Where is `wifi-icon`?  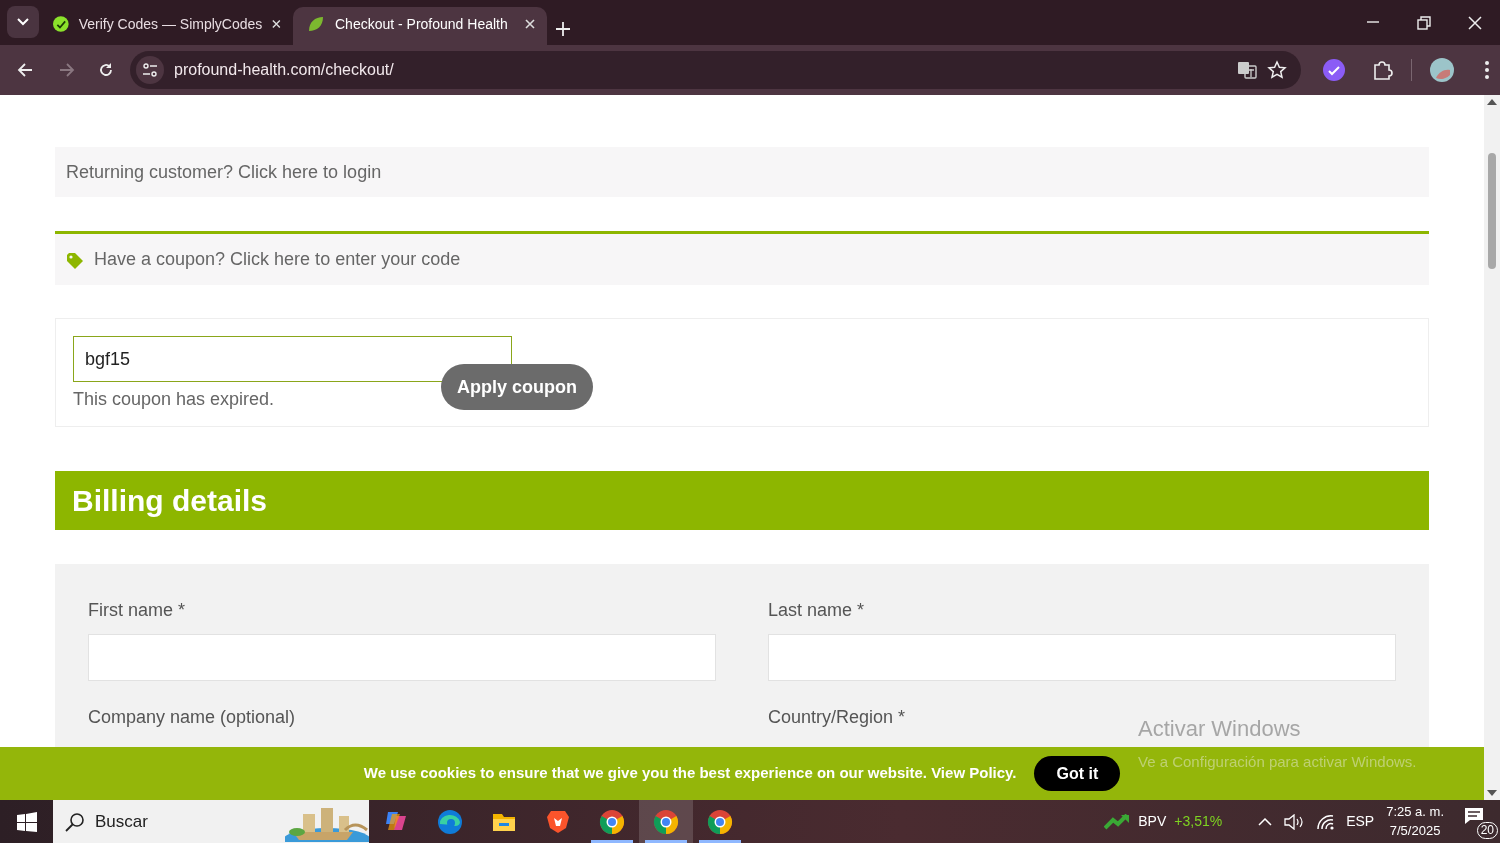 wifi-icon is located at coordinates (1325, 821).